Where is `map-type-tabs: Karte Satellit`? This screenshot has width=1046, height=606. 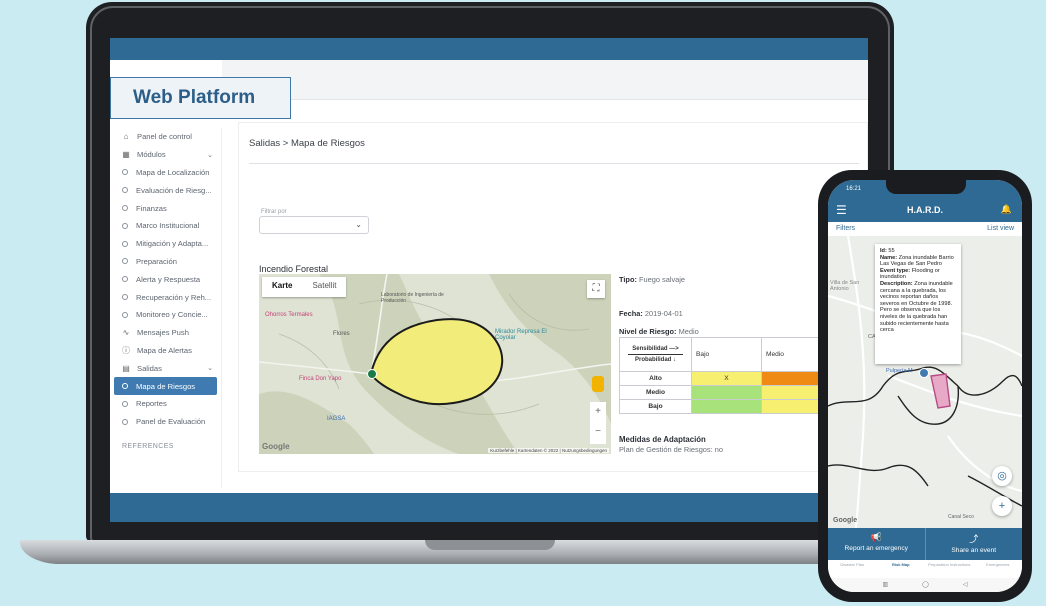
map-type-tabs: Karte Satellit is located at coordinates (304, 287).